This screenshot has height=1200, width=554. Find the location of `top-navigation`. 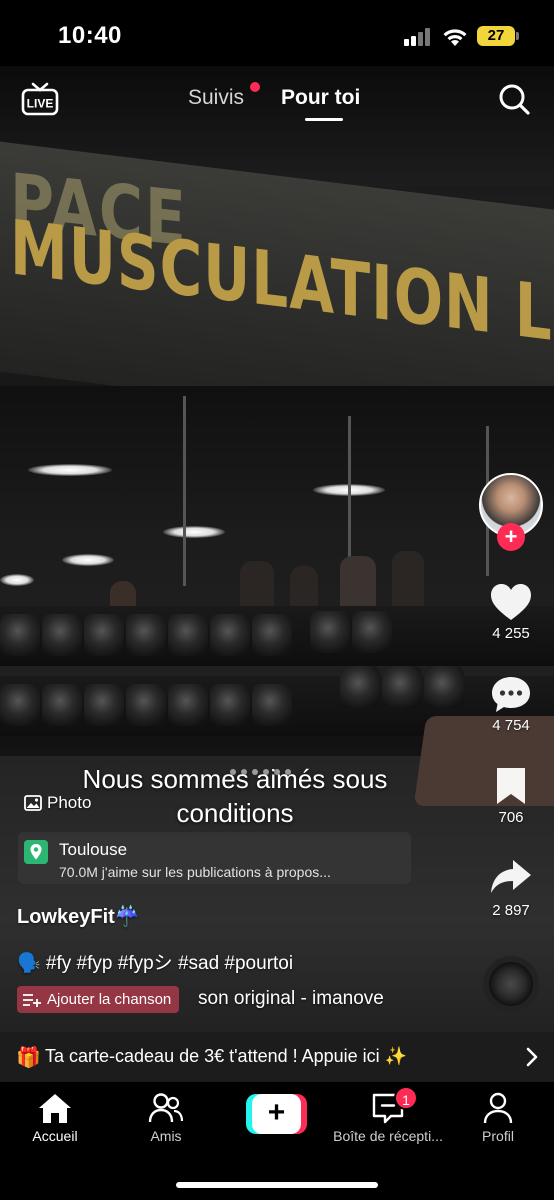

top-navigation is located at coordinates (277, 101).